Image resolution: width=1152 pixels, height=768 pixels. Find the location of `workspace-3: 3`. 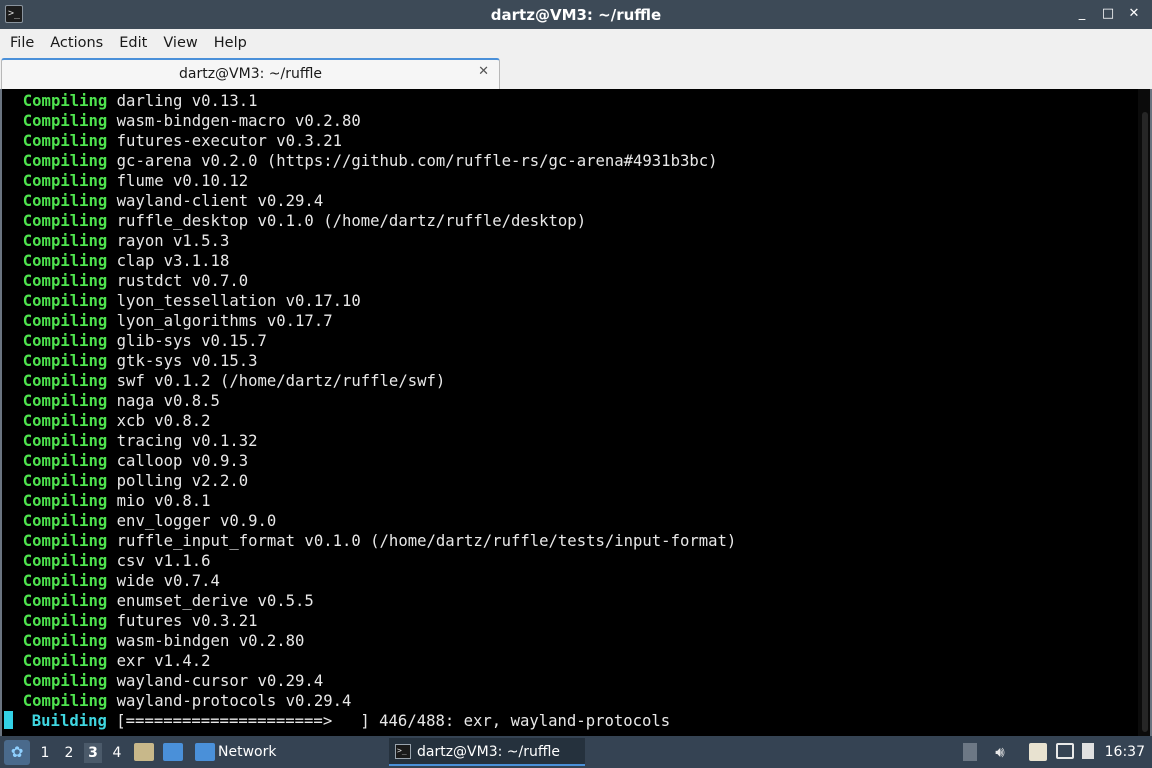

workspace-3: 3 is located at coordinates (93, 753).